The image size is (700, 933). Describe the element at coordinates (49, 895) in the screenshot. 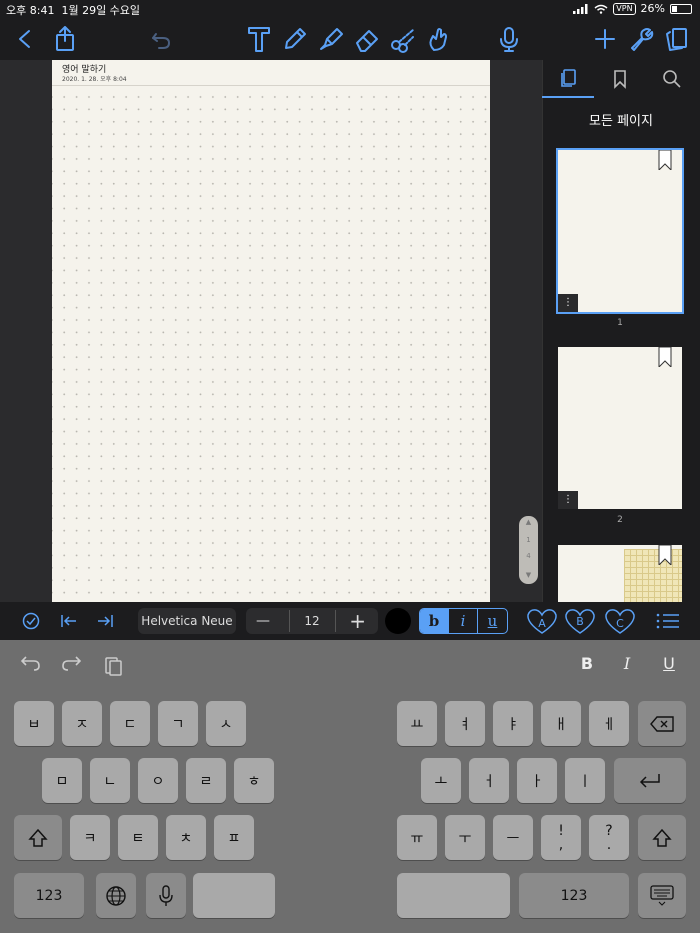

I see `numbers-key-left: 123` at that location.